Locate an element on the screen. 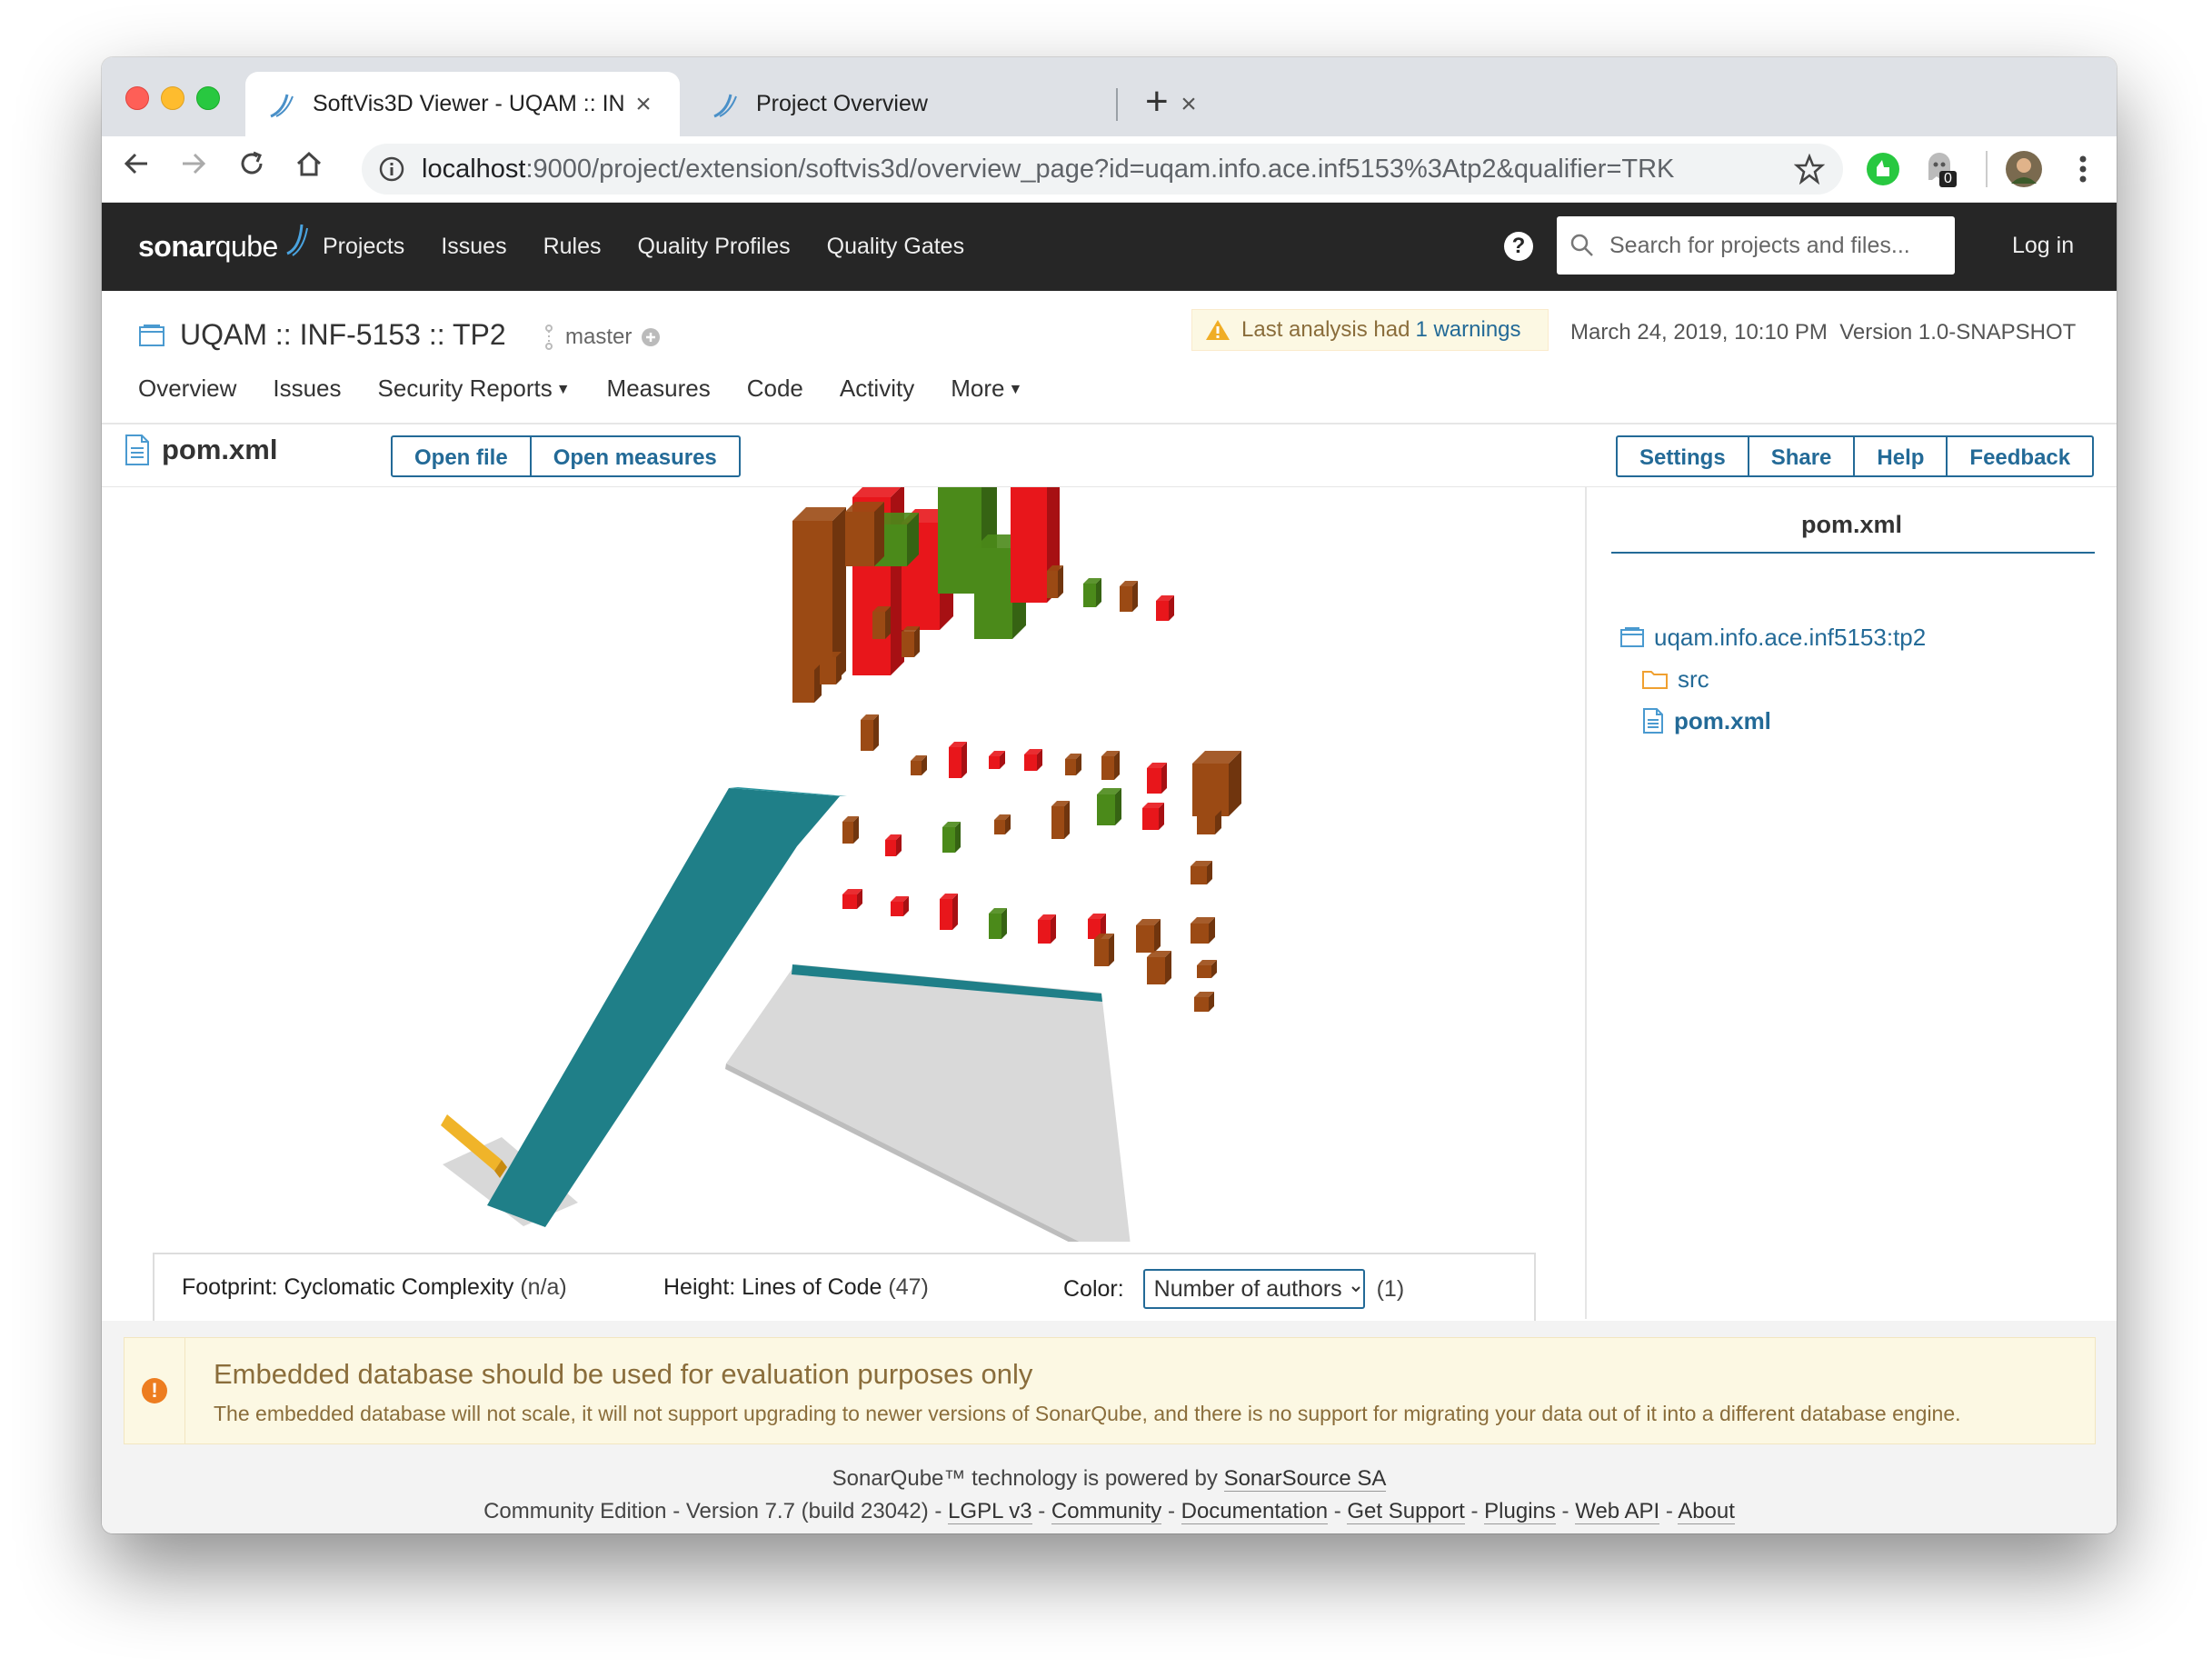 The width and height of the screenshot is (2212, 1678). help-button: Help is located at coordinates (1900, 456).